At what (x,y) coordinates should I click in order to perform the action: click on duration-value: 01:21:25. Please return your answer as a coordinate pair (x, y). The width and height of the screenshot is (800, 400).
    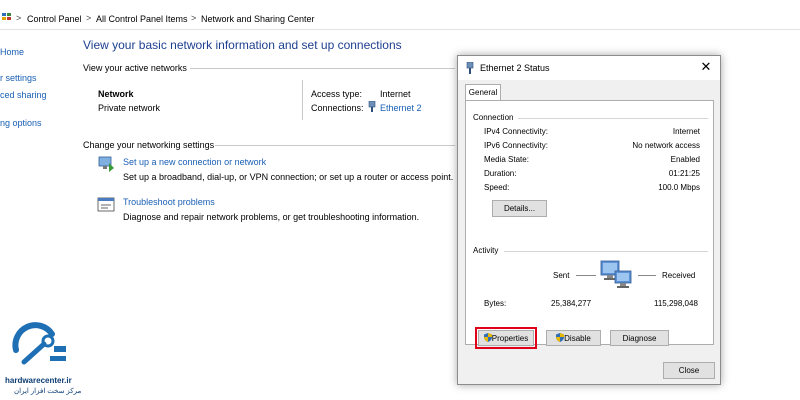
    Looking at the image, I should click on (684, 173).